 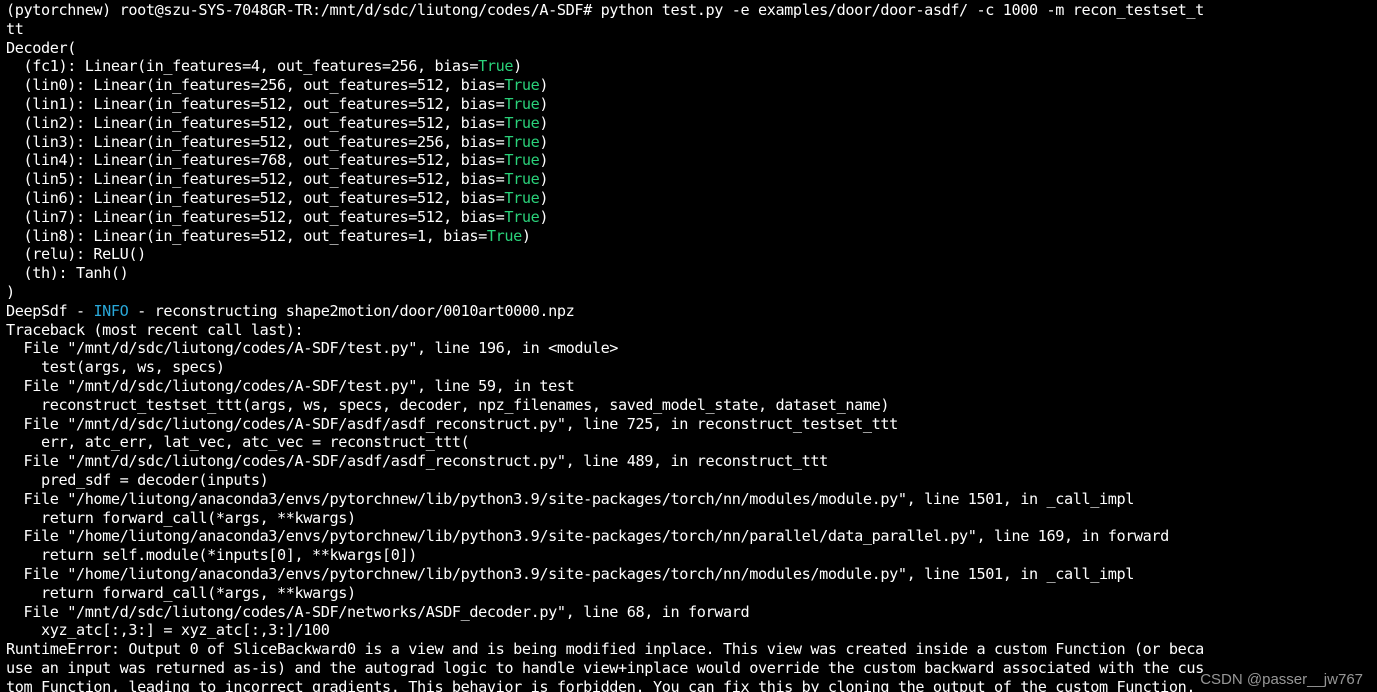 I want to click on traceback-line: test(args, ws, specs), so click(x=115, y=367).